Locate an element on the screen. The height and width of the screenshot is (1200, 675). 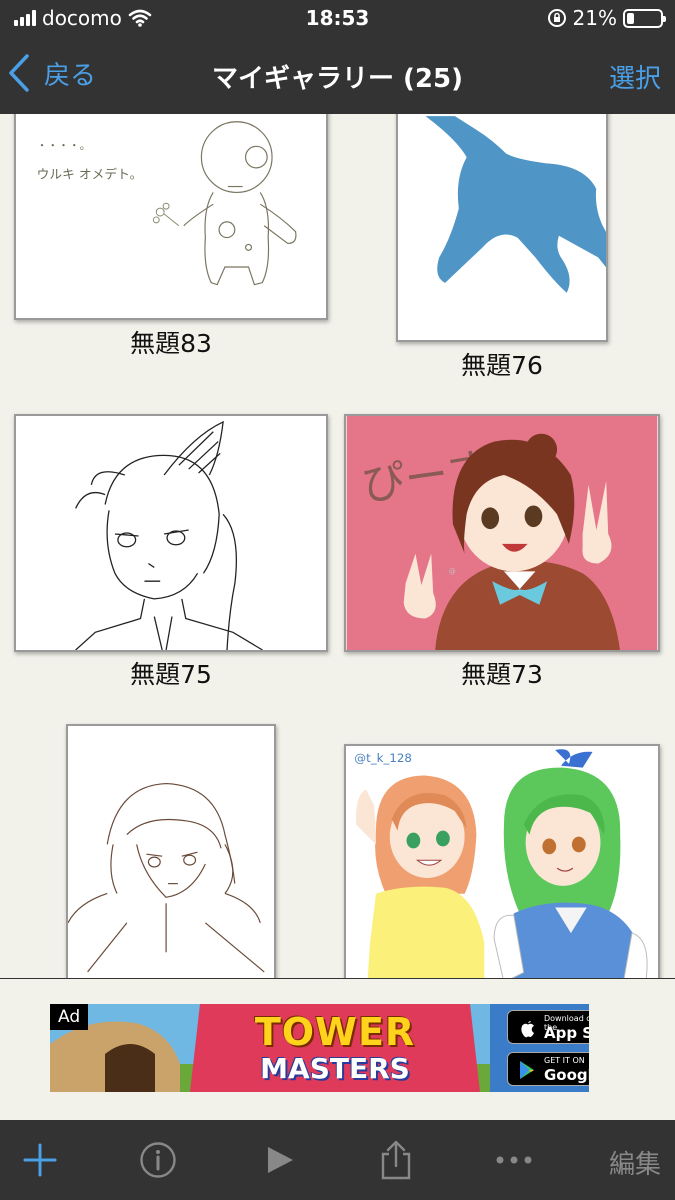
google-play-icon is located at coordinates (527, 1070).